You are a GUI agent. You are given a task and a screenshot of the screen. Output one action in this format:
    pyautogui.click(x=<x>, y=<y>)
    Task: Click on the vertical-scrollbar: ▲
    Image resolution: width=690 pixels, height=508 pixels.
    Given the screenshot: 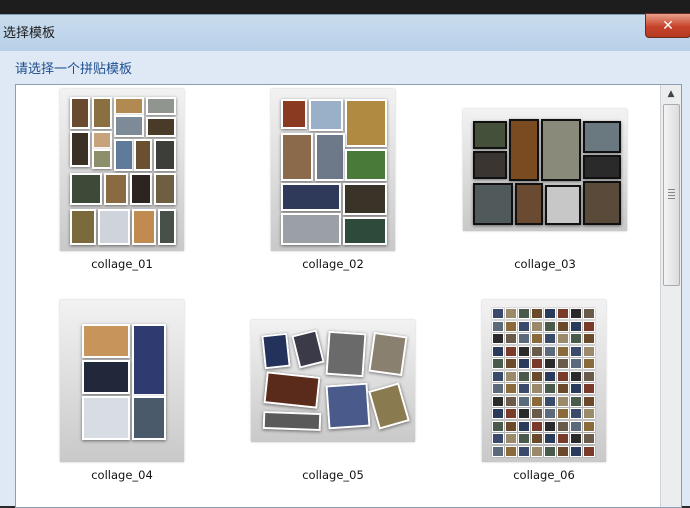 What is the action you would take?
    pyautogui.click(x=670, y=296)
    